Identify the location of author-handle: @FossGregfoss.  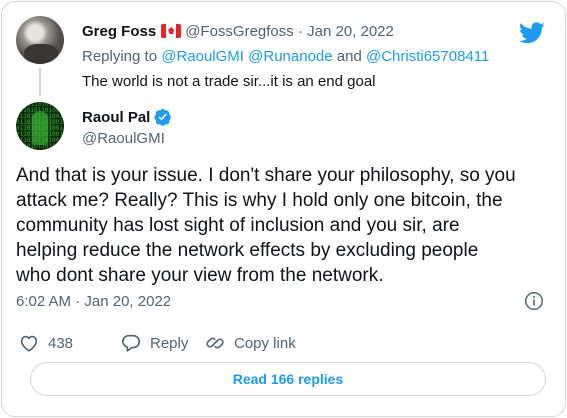
(239, 31).